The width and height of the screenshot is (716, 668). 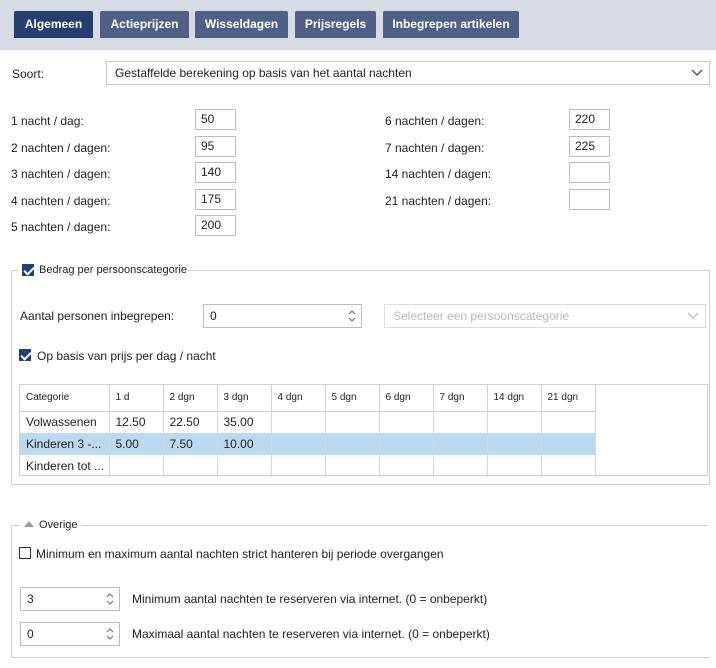 What do you see at coordinates (215, 225) in the screenshot?
I see `night-5-input: 200` at bounding box center [215, 225].